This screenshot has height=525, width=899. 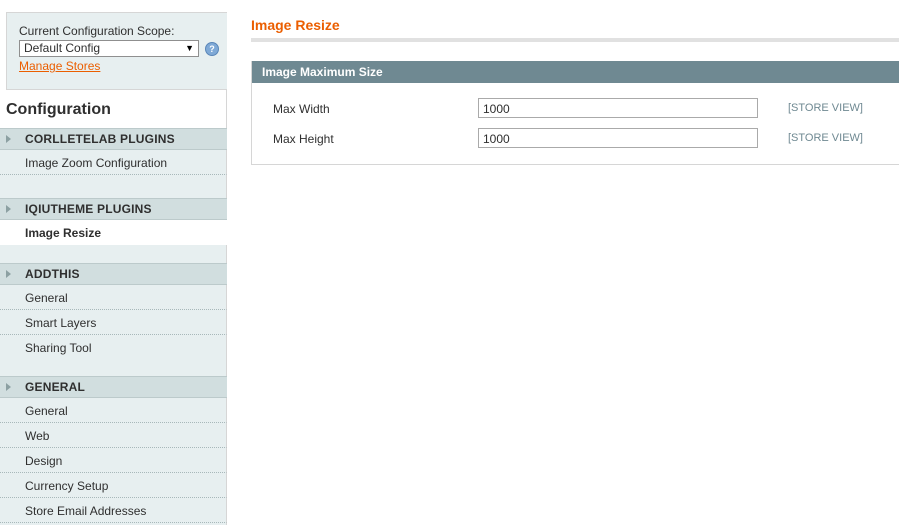 What do you see at coordinates (113, 387) in the screenshot?
I see `group-general: GENERAL` at bounding box center [113, 387].